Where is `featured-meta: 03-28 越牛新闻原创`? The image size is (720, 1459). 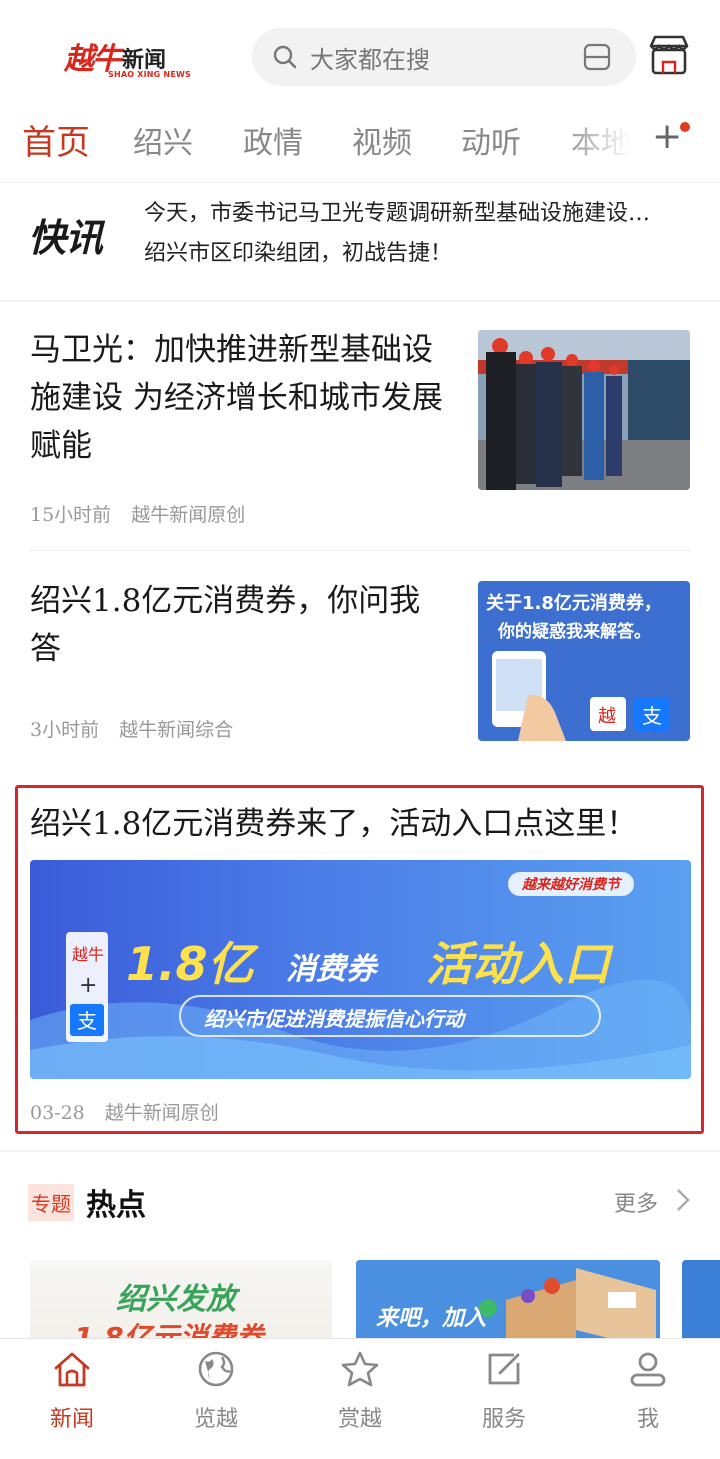
featured-meta: 03-28 越牛新闻原创 is located at coordinates (134, 1111).